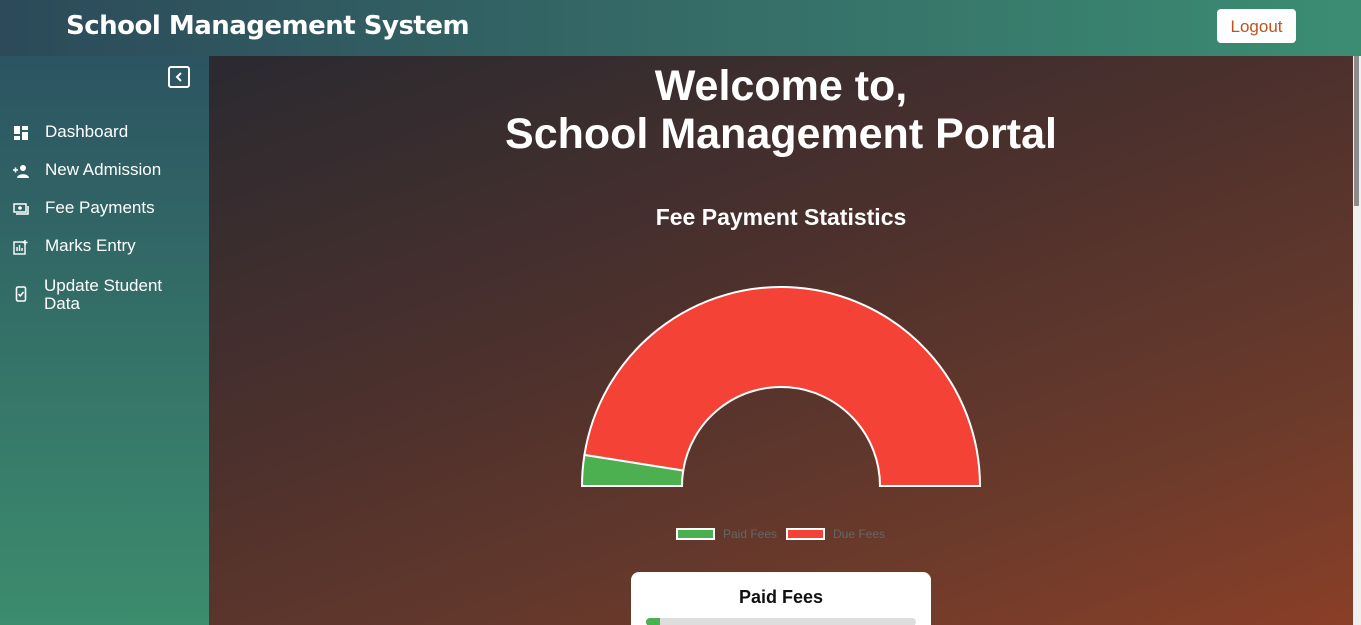 The height and width of the screenshot is (625, 1361). I want to click on legend-label-paid: Paid Fees, so click(750, 534).